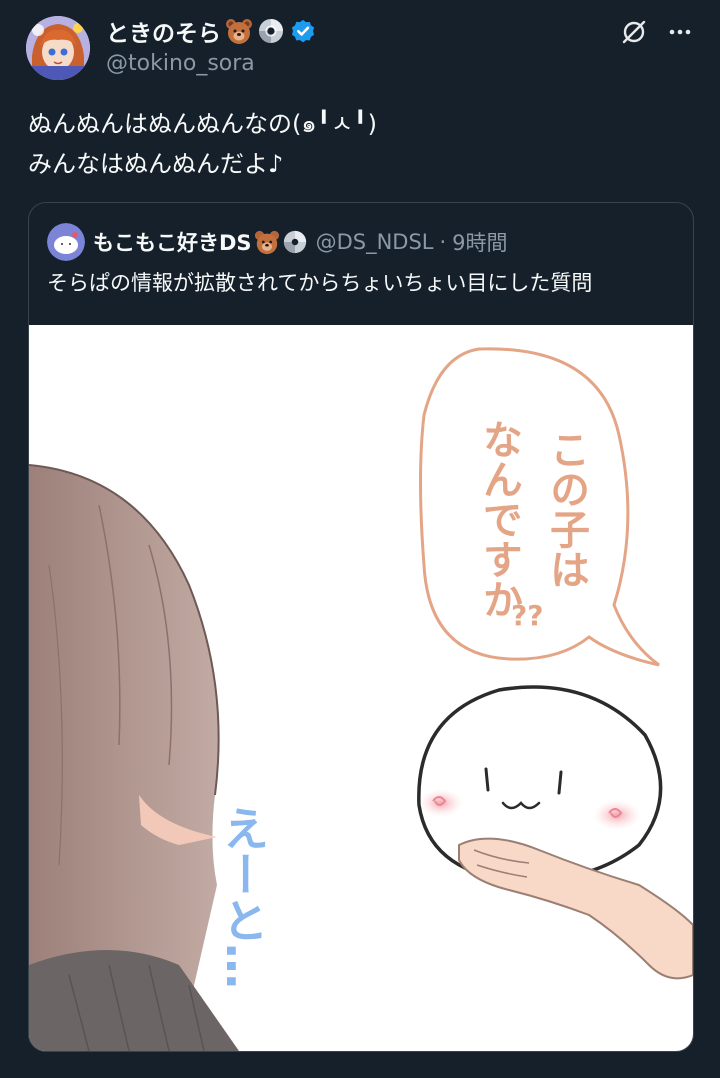 The image size is (720, 1078). I want to click on tweet-text-line-2: みんなはぬんぬんだよ♪, so click(156, 164).